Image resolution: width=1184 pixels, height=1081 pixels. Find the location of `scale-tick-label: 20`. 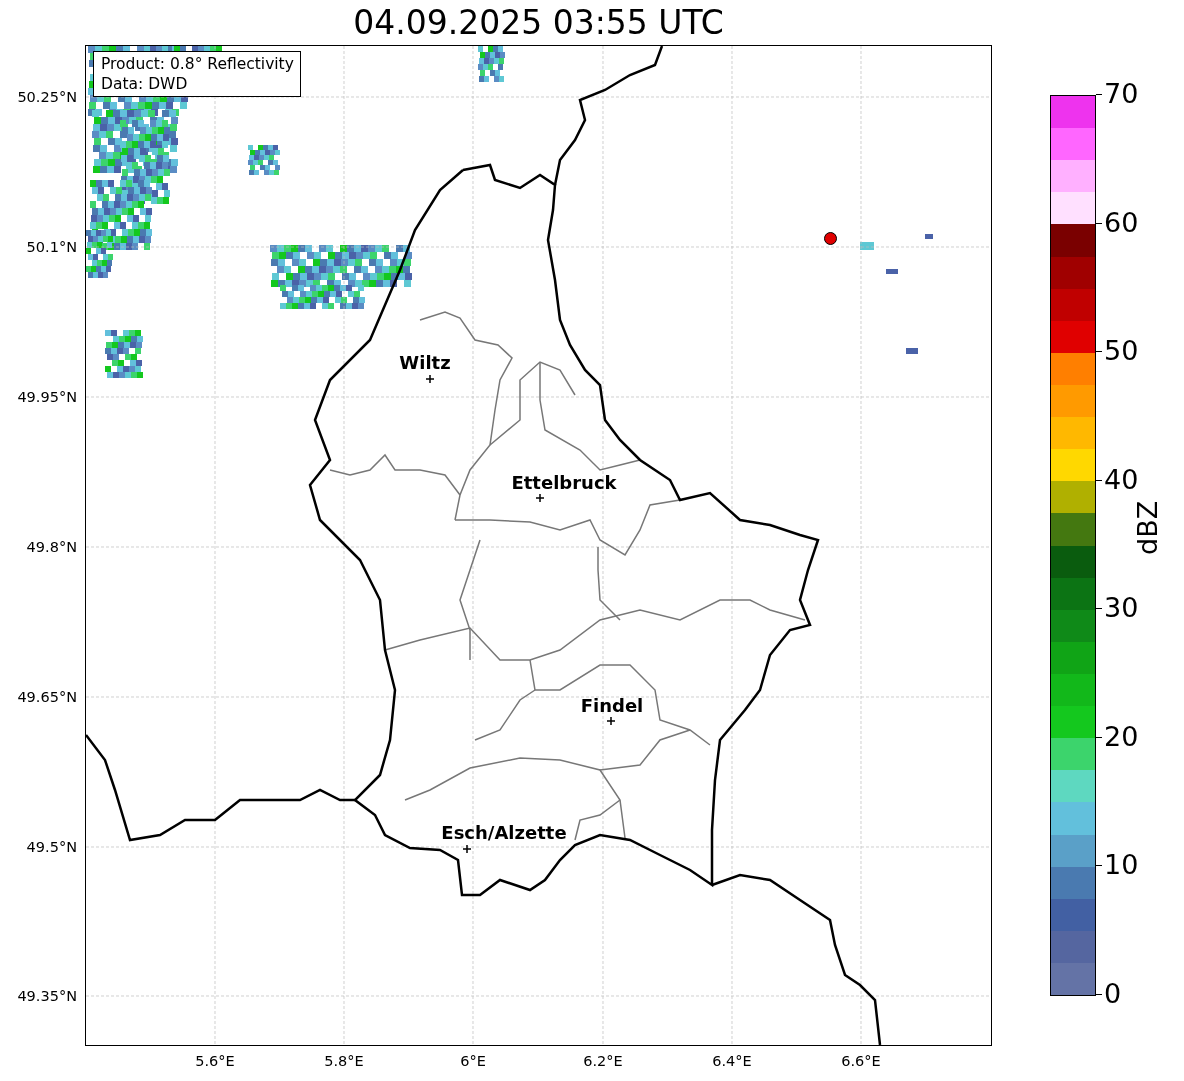

scale-tick-label: 20 is located at coordinates (1121, 736).